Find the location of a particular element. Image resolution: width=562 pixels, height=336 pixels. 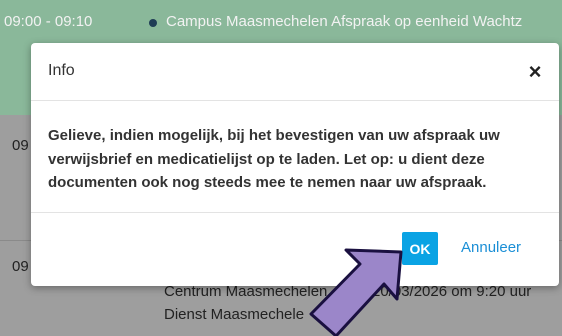

arrow-shape is located at coordinates (356, 292).